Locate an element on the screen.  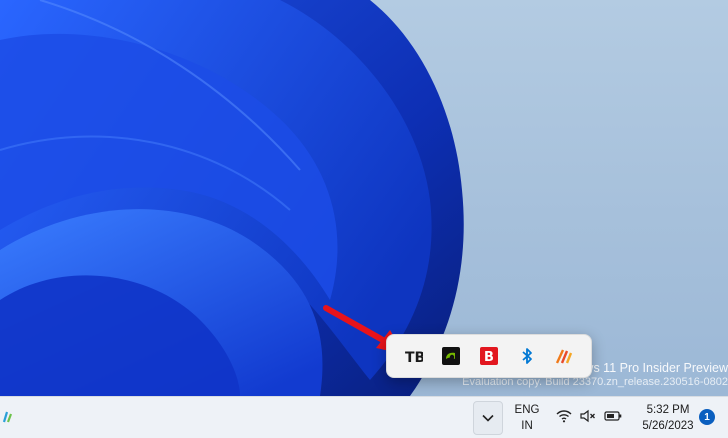
widgets-icon is located at coordinates (8, 417).